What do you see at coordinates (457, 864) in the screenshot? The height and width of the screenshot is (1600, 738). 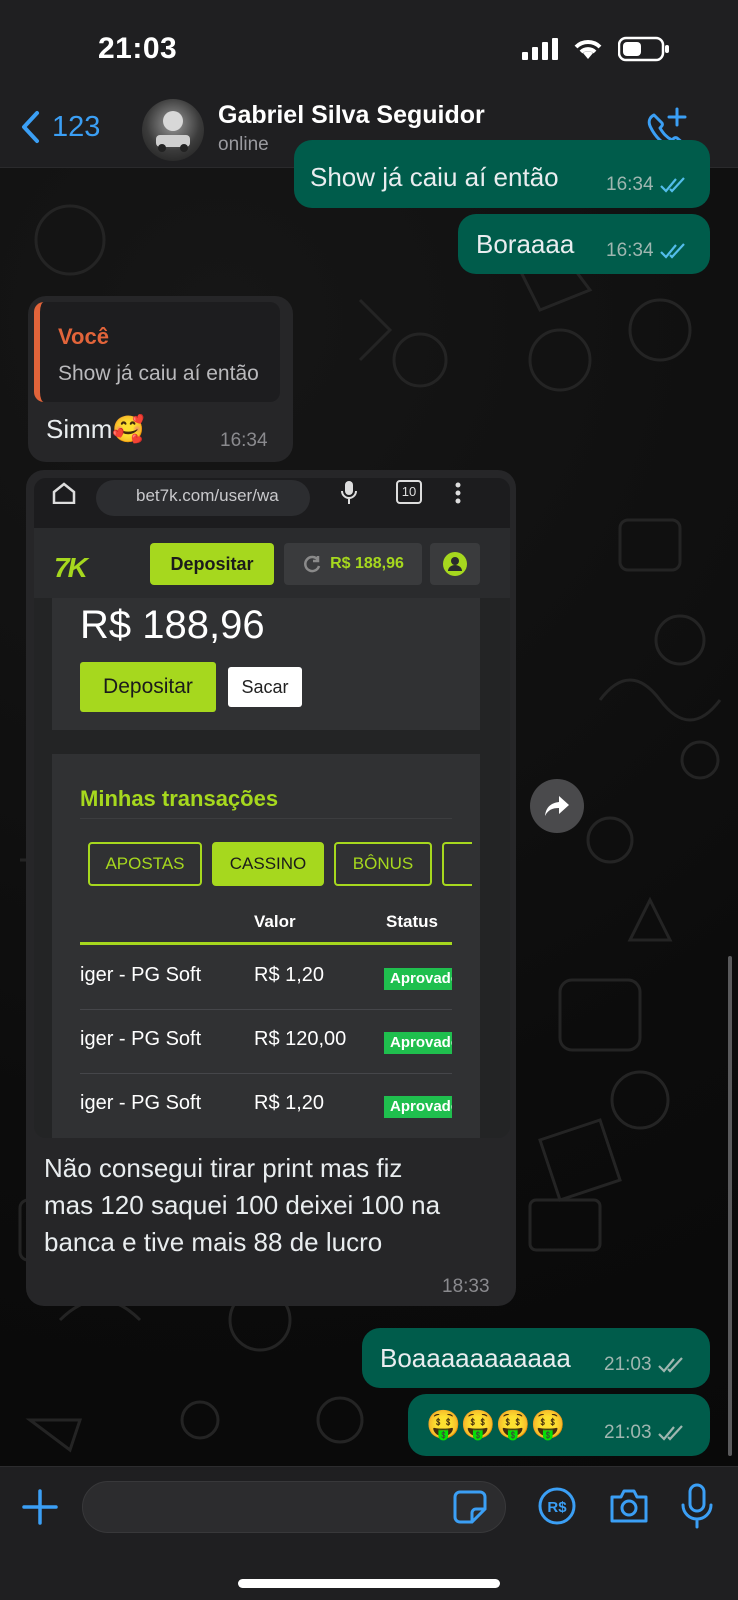 I see `tab-partial` at bounding box center [457, 864].